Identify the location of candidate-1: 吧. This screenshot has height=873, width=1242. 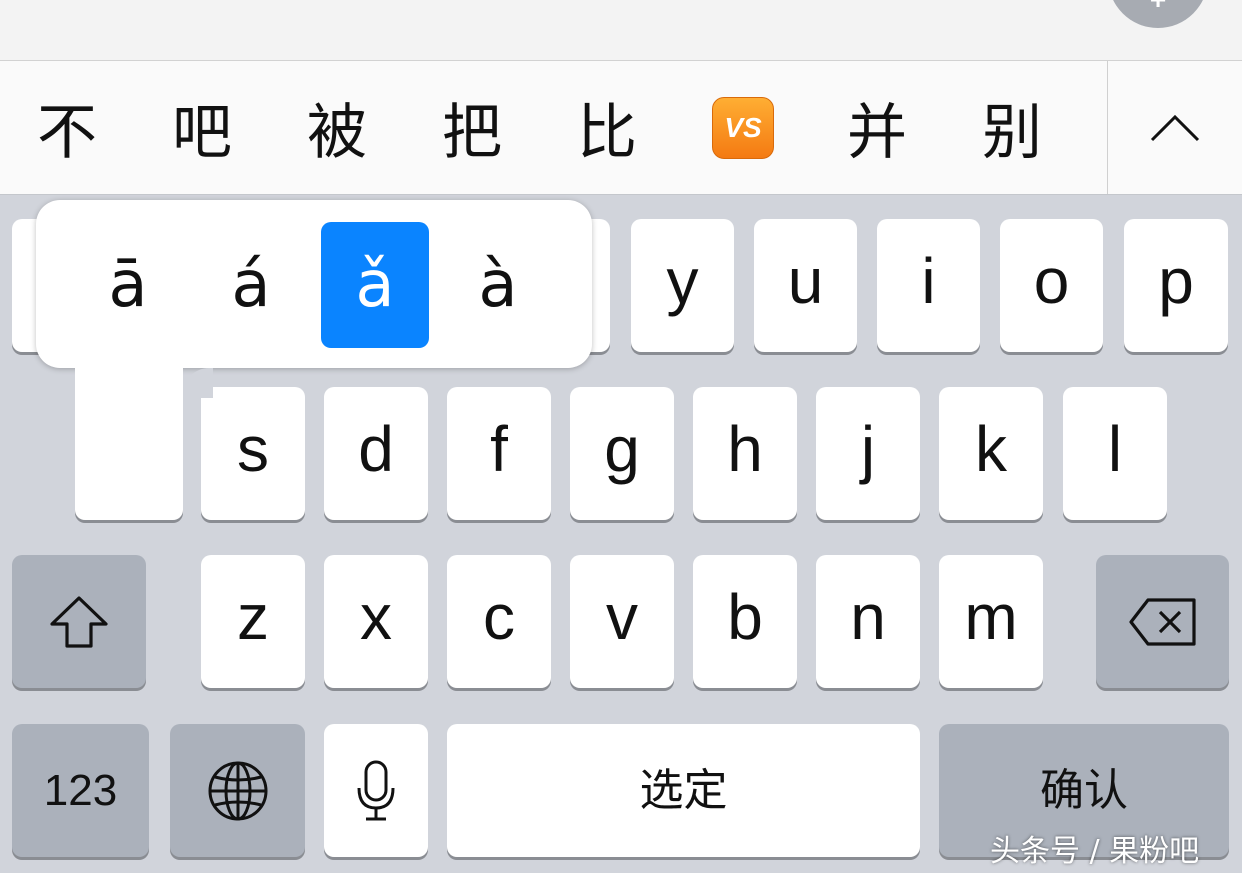
(202, 127).